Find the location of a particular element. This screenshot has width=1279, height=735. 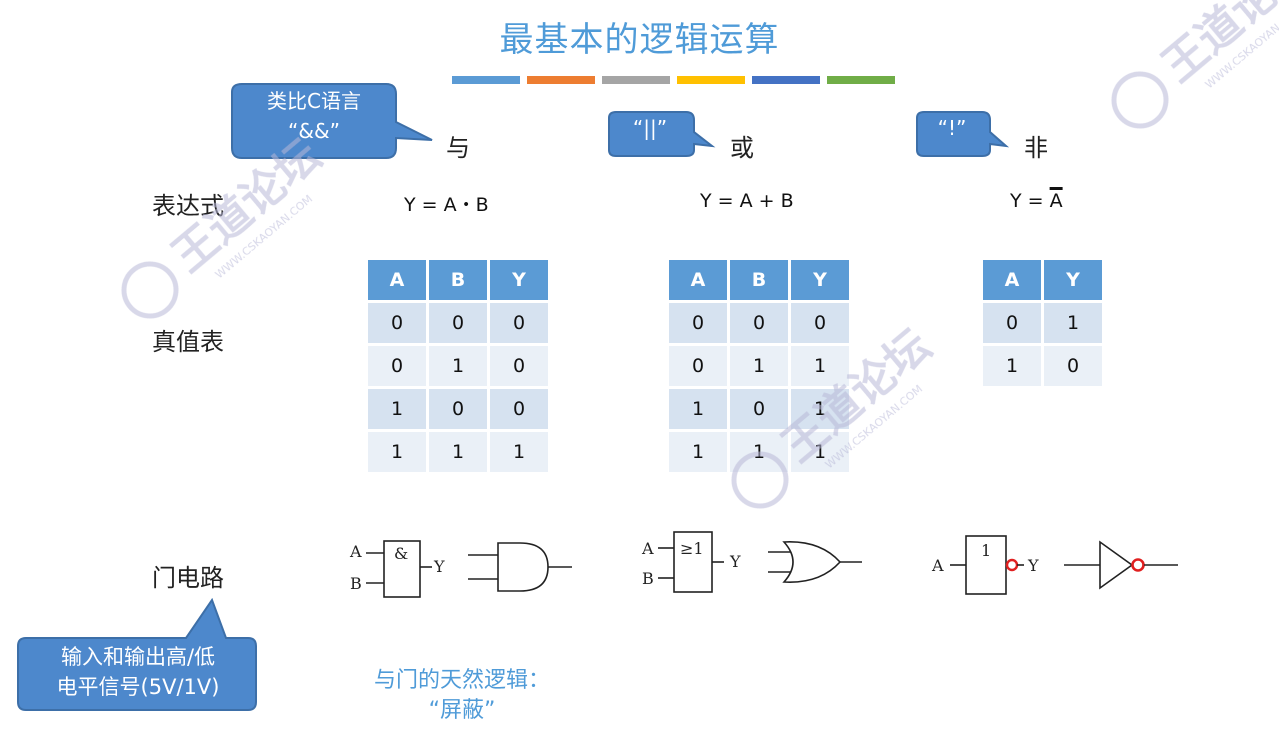

callout-or-text: “||” is located at coordinates (650, 128).